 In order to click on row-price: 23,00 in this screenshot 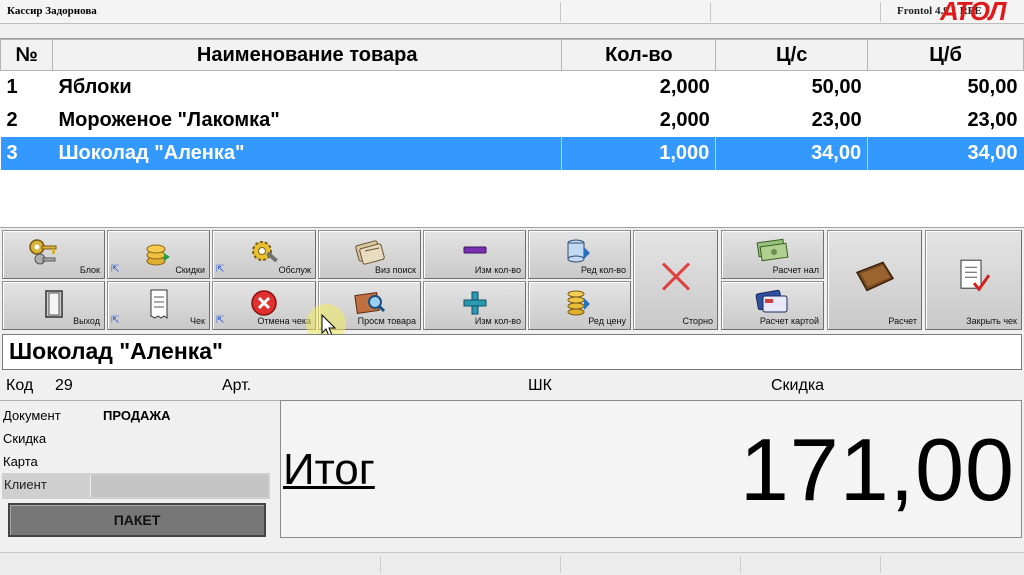, I will do `click(836, 119)`.